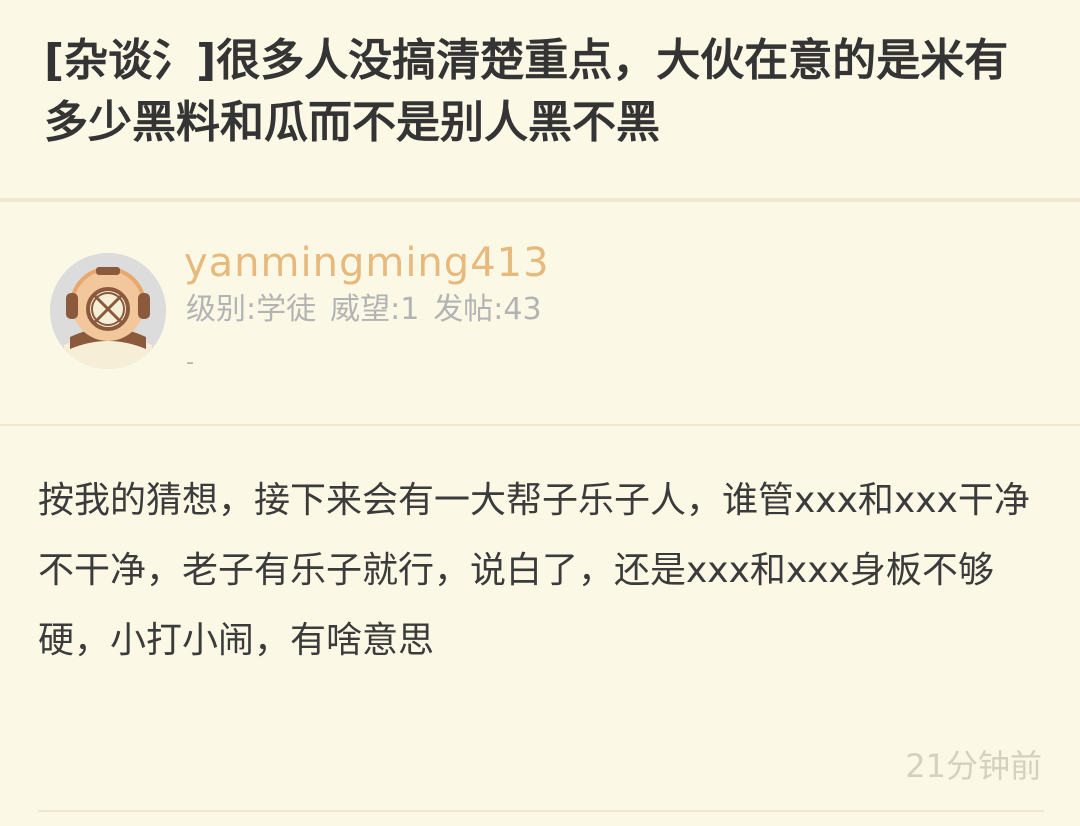 This screenshot has width=1080, height=826. I want to click on user-prestige: 威望:1, so click(375, 309).